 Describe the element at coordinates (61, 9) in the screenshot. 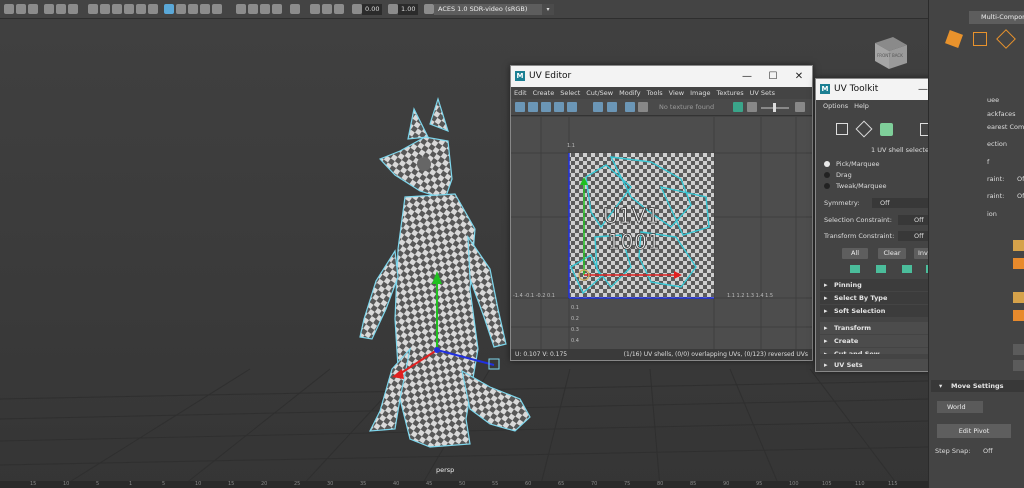

I see `rotate-tool-icon` at that location.